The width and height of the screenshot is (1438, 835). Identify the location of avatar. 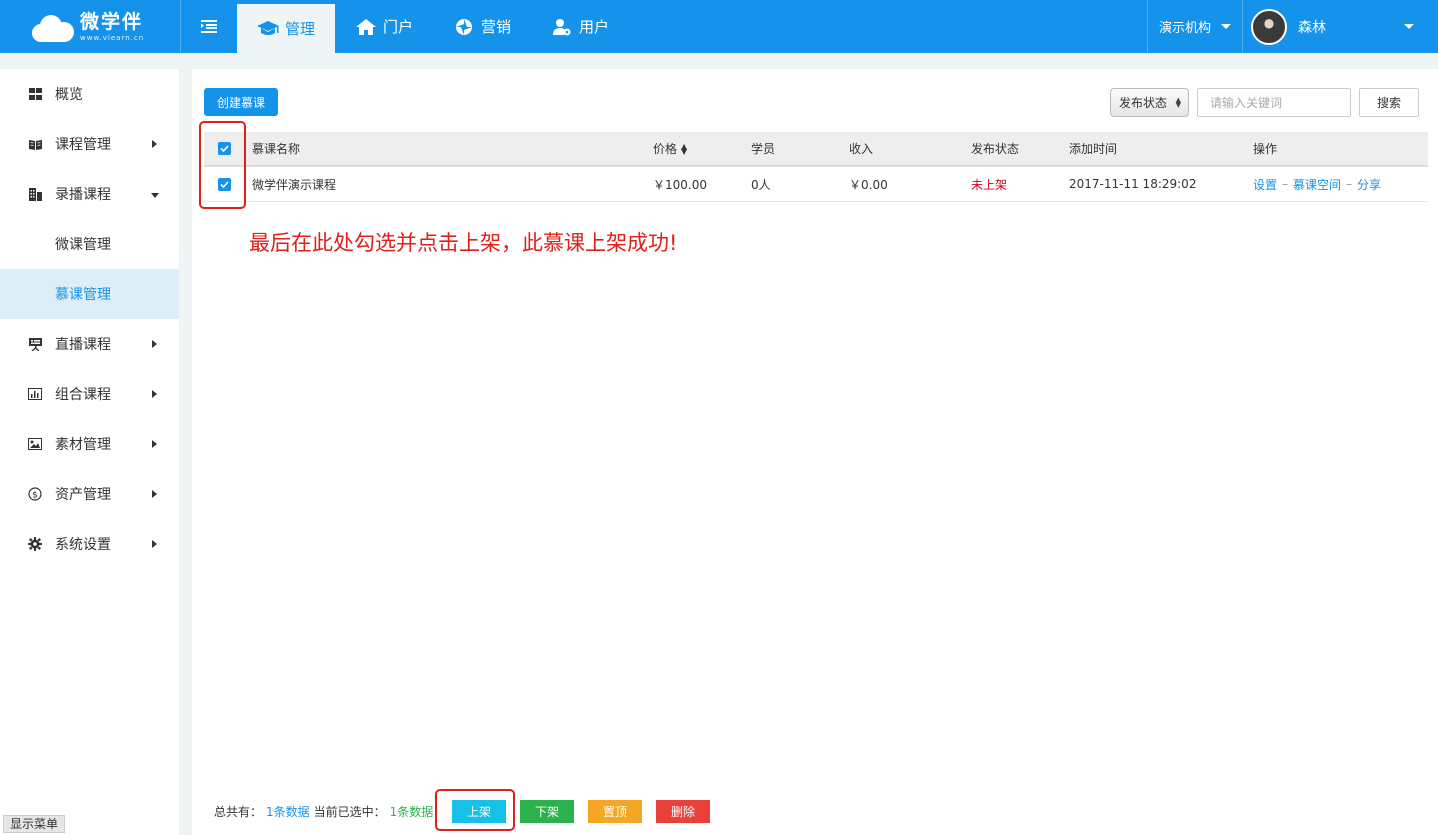
(1269, 26).